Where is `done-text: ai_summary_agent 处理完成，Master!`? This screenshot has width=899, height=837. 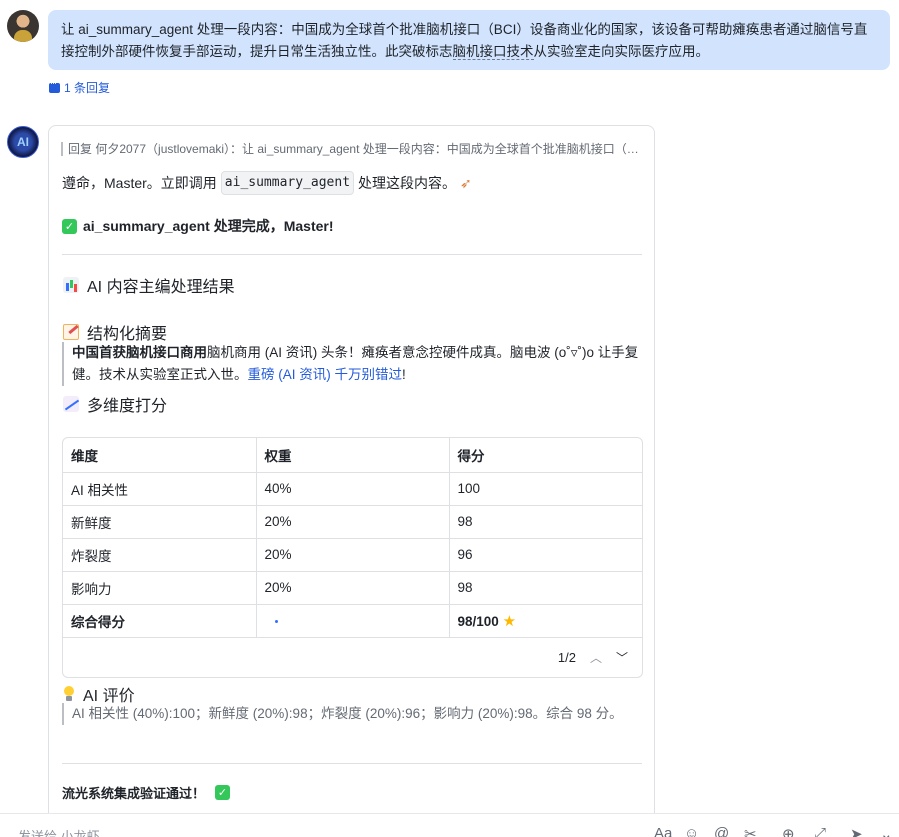 done-text: ai_summary_agent 处理完成，Master! is located at coordinates (208, 226).